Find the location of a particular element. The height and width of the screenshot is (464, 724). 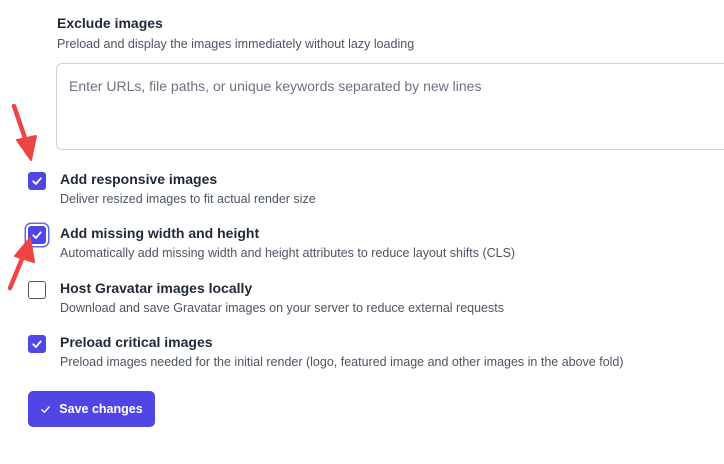

save-changes-button: Save changes is located at coordinates (91, 409).